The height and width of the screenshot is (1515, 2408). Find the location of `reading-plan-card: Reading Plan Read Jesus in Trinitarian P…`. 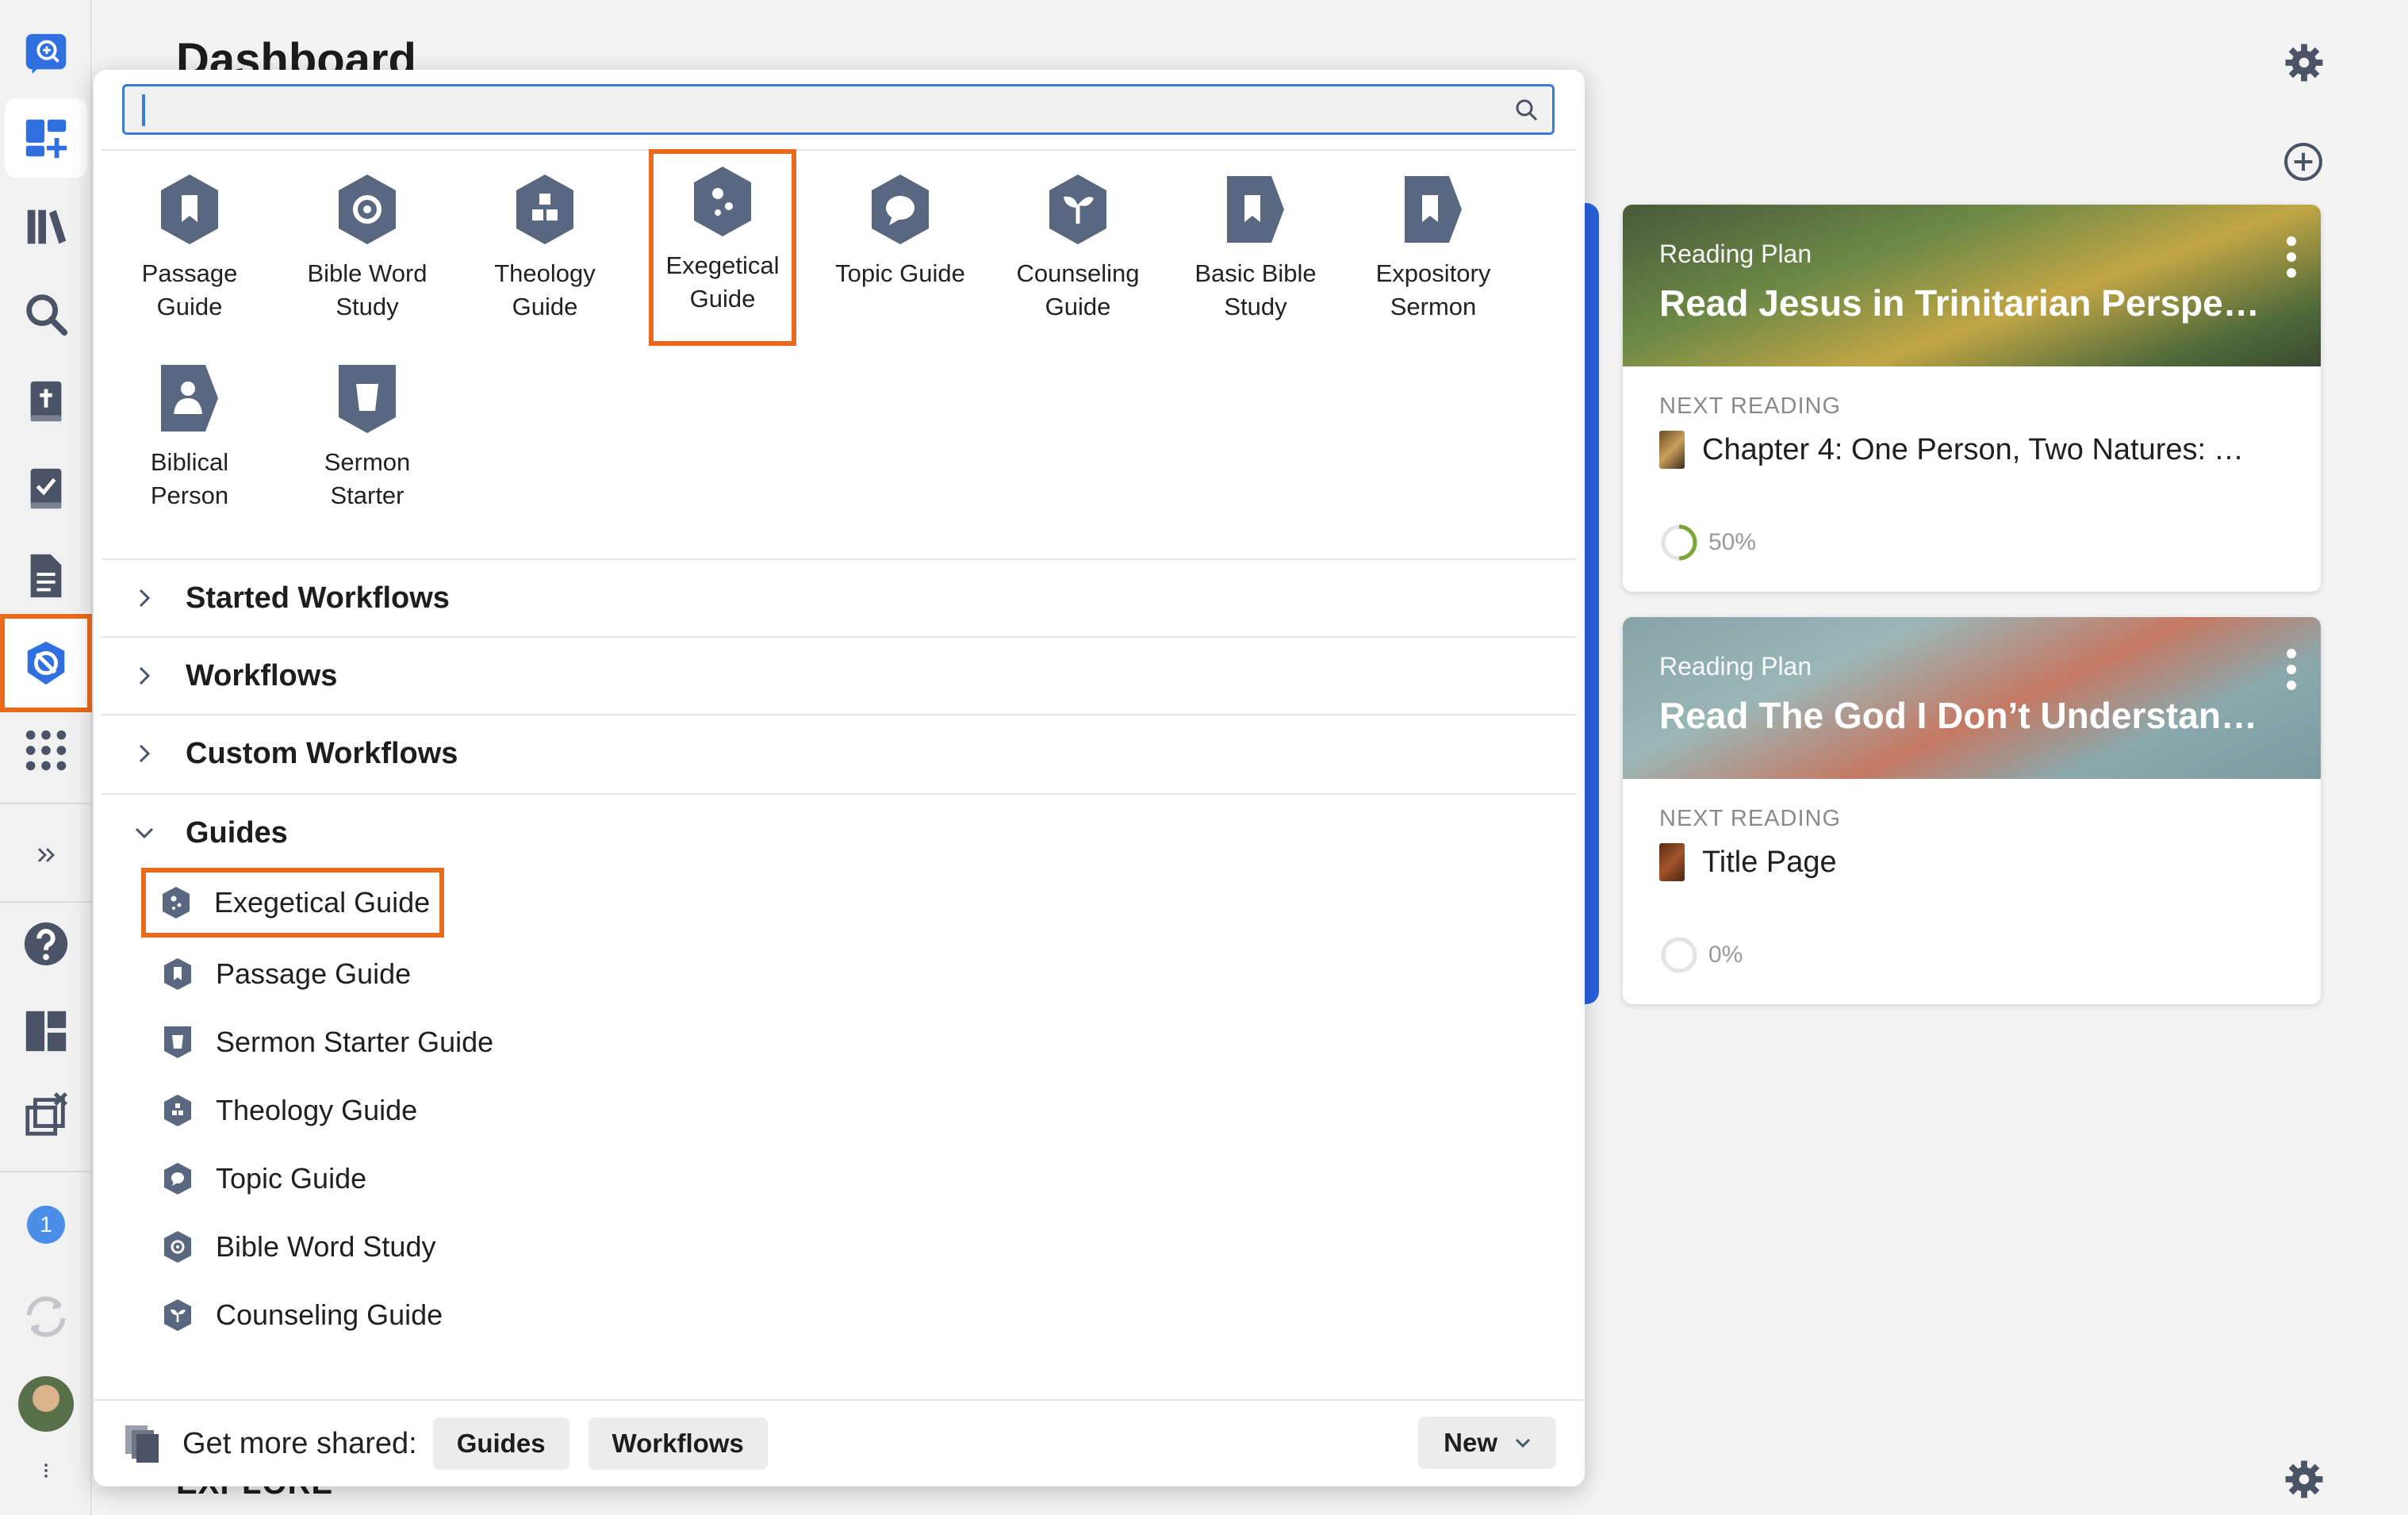

reading-plan-card: Reading Plan Read Jesus in Trinitarian P… is located at coordinates (1972, 398).